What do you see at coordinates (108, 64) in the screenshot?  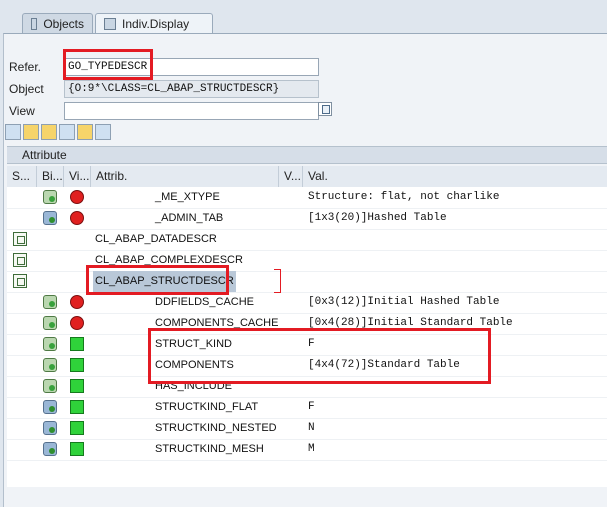 I see `refer-highlight-box` at bounding box center [108, 64].